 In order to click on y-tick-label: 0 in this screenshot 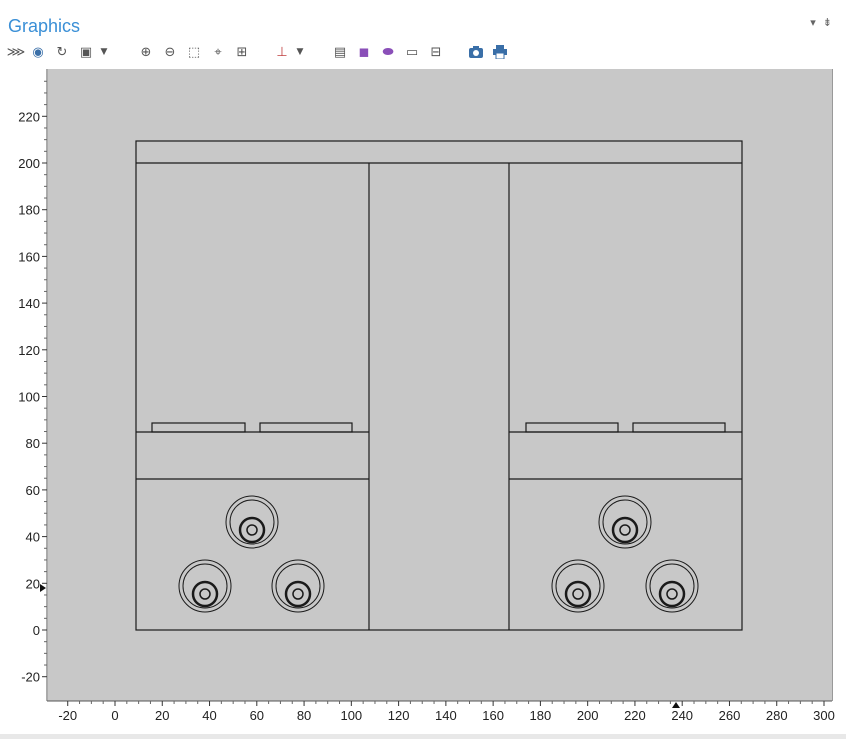, I will do `click(36, 630)`.